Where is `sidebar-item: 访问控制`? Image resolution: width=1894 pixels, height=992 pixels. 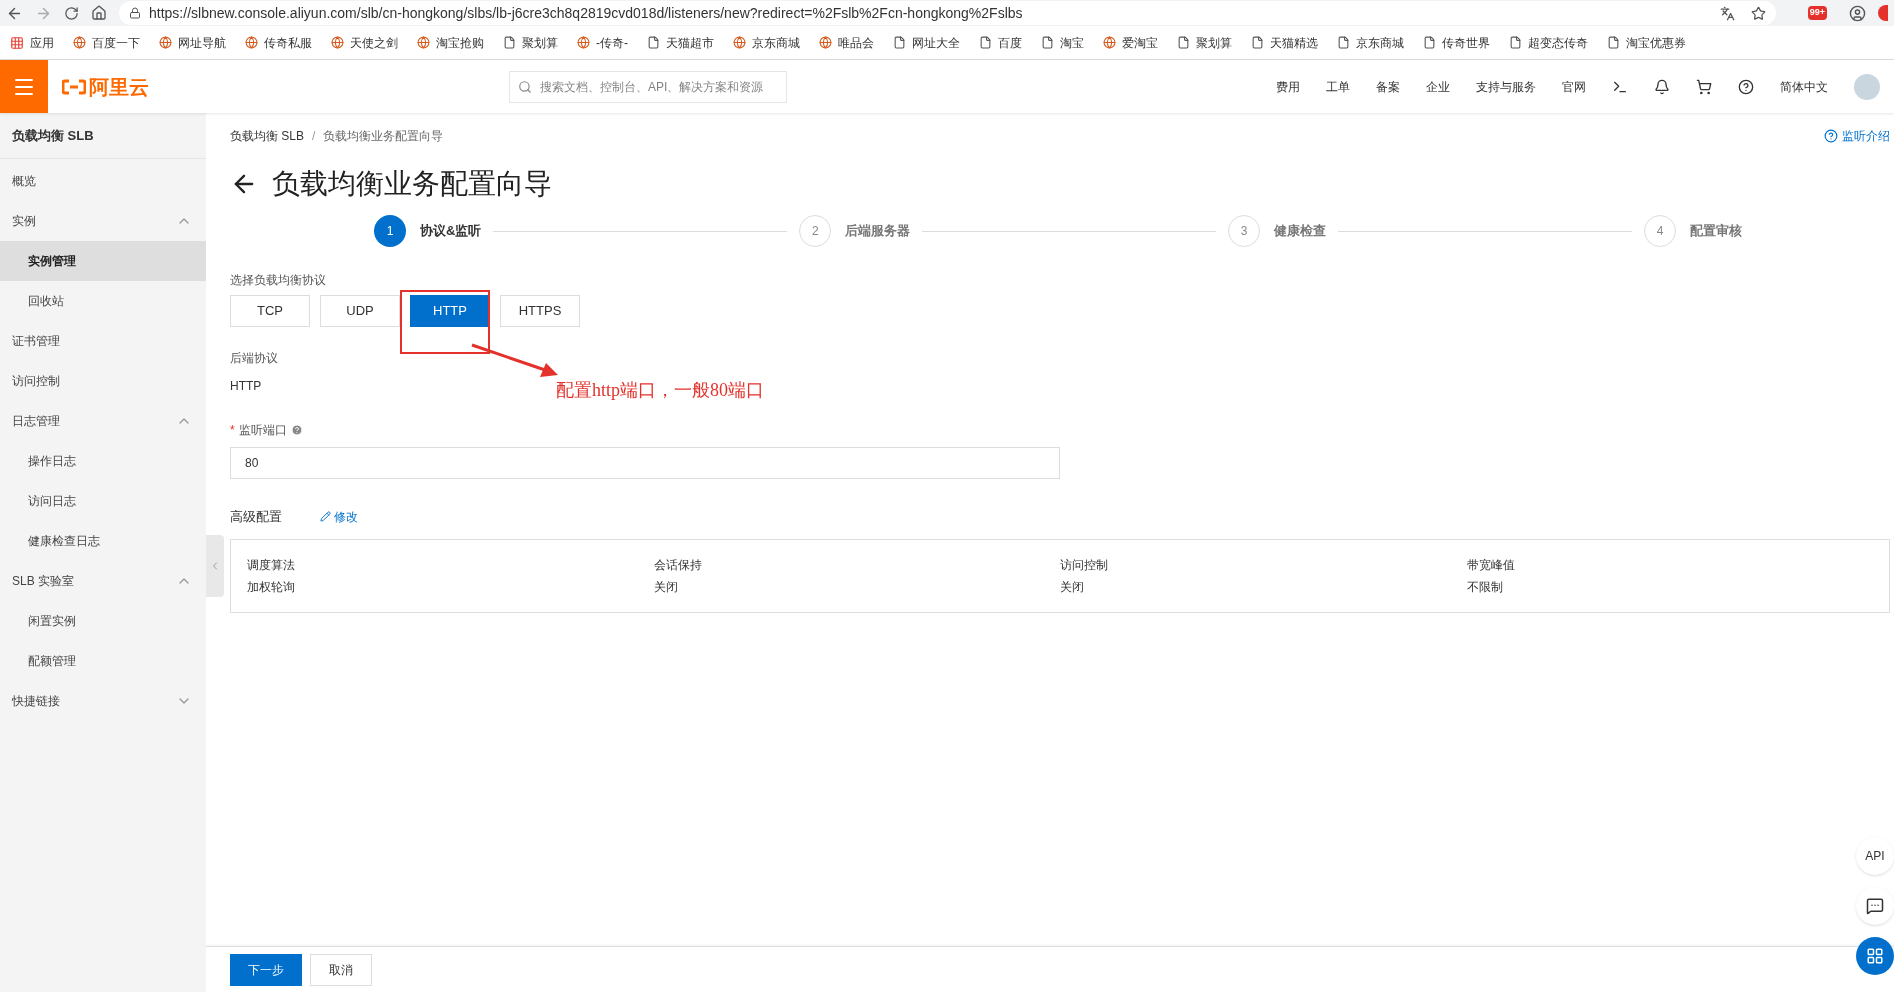
sidebar-item: 访问控制 is located at coordinates (103, 381).